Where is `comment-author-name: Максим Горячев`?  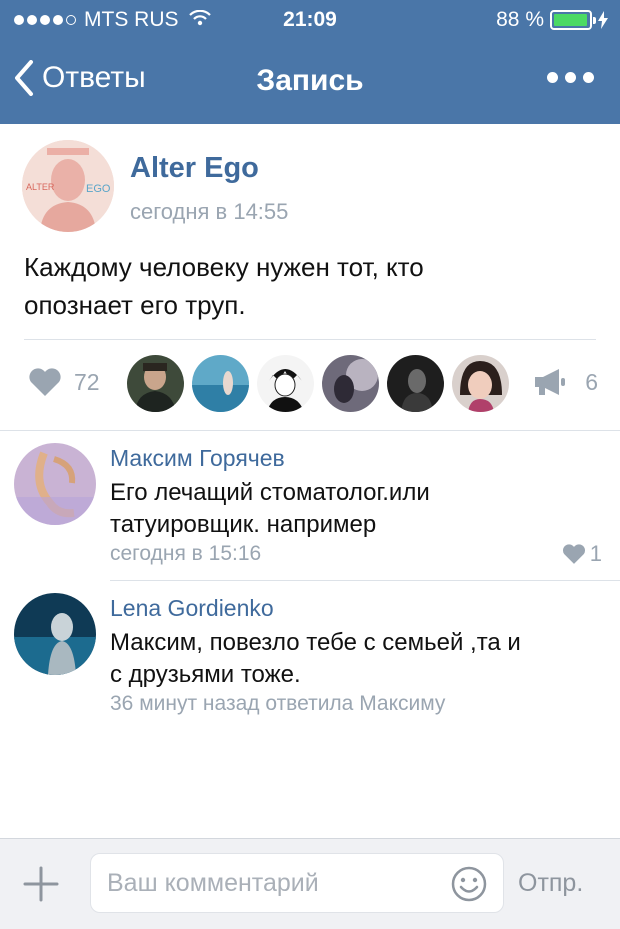 comment-author-name: Максим Горячев is located at coordinates (197, 458).